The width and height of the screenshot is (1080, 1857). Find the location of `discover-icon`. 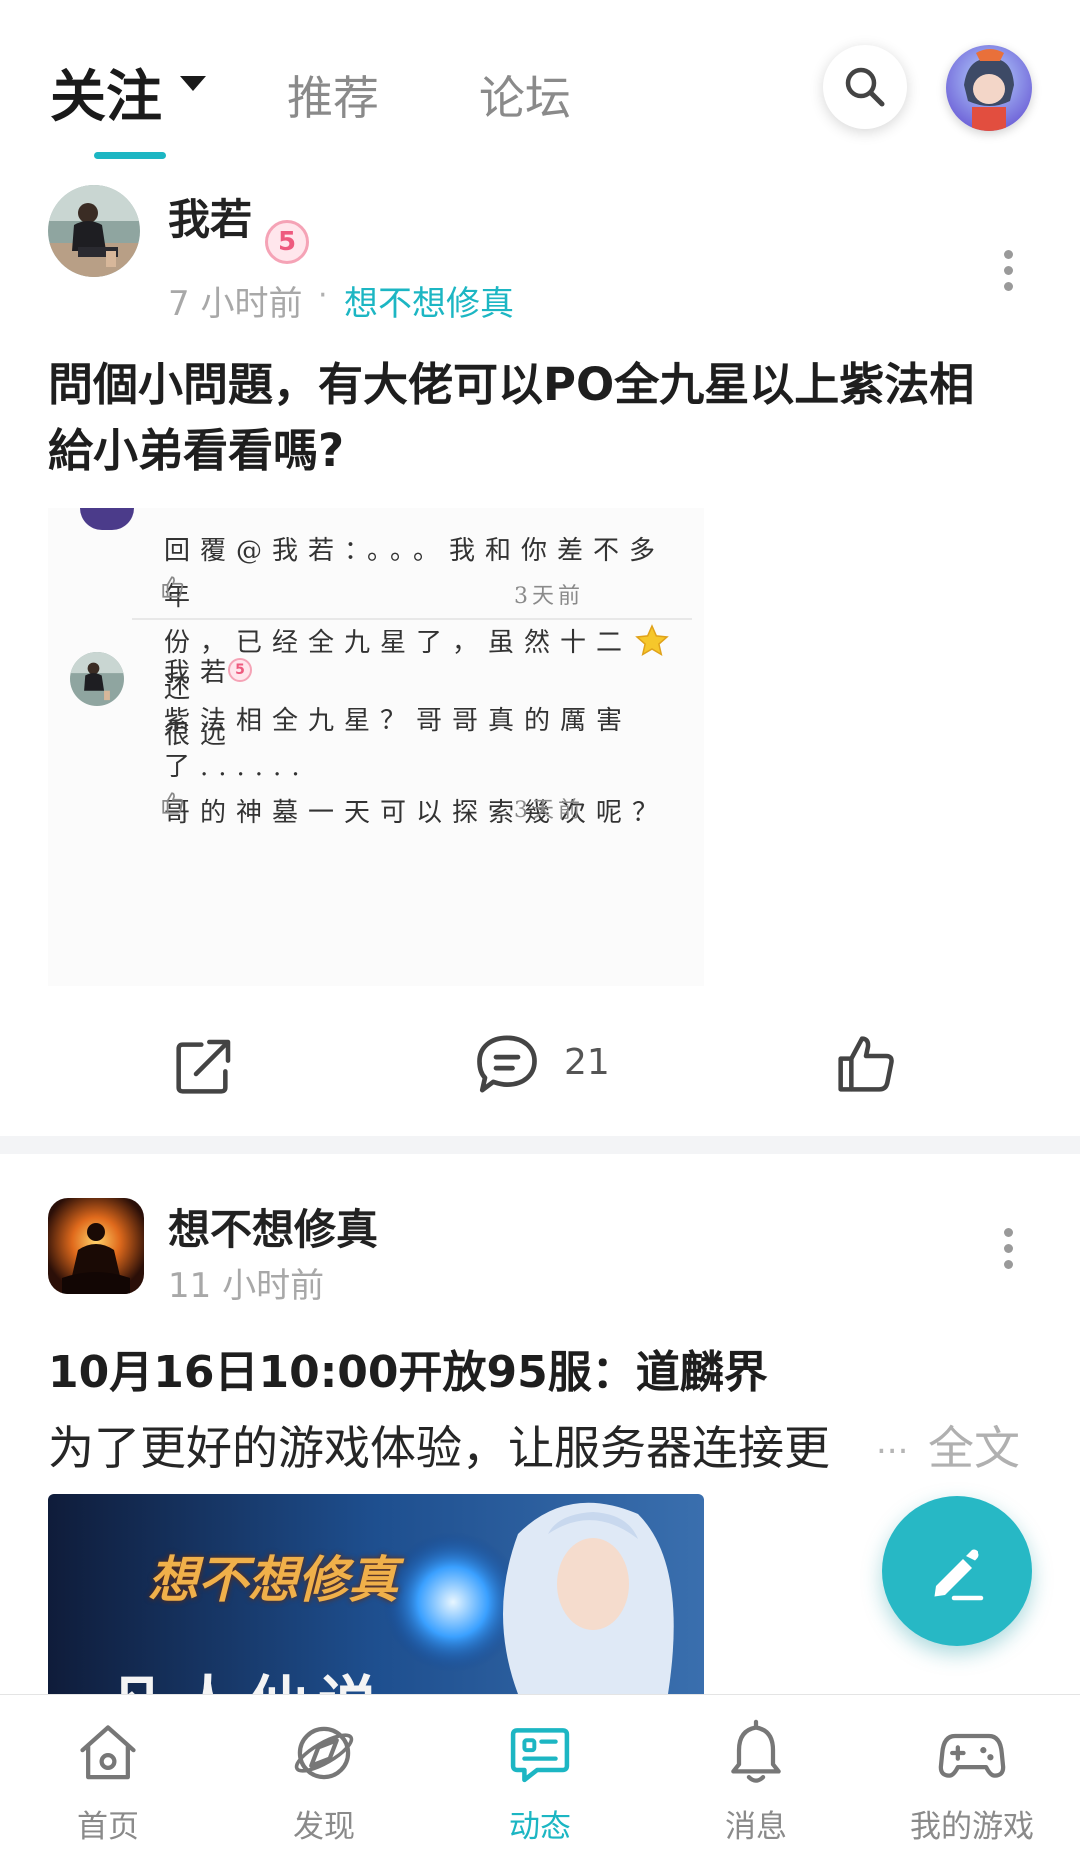

discover-icon is located at coordinates (324, 1753).